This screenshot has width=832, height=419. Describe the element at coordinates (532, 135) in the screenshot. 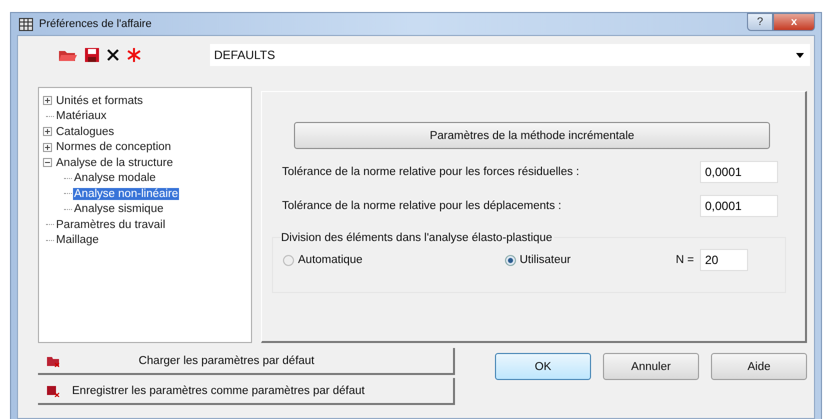

I see `method-button: Paramètres de la méthode incrémentale` at that location.